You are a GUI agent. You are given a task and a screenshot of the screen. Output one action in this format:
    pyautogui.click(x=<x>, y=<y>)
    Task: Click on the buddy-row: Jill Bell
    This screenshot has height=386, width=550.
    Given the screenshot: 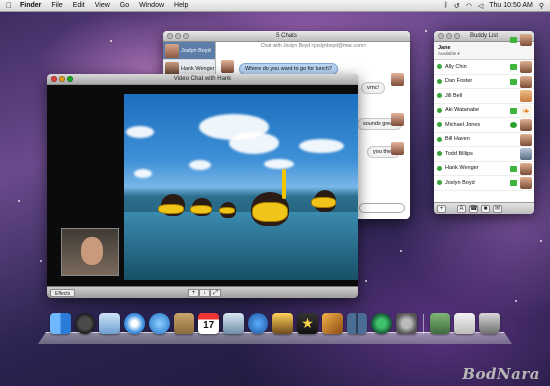 What is the action you would take?
    pyautogui.click(x=484, y=96)
    